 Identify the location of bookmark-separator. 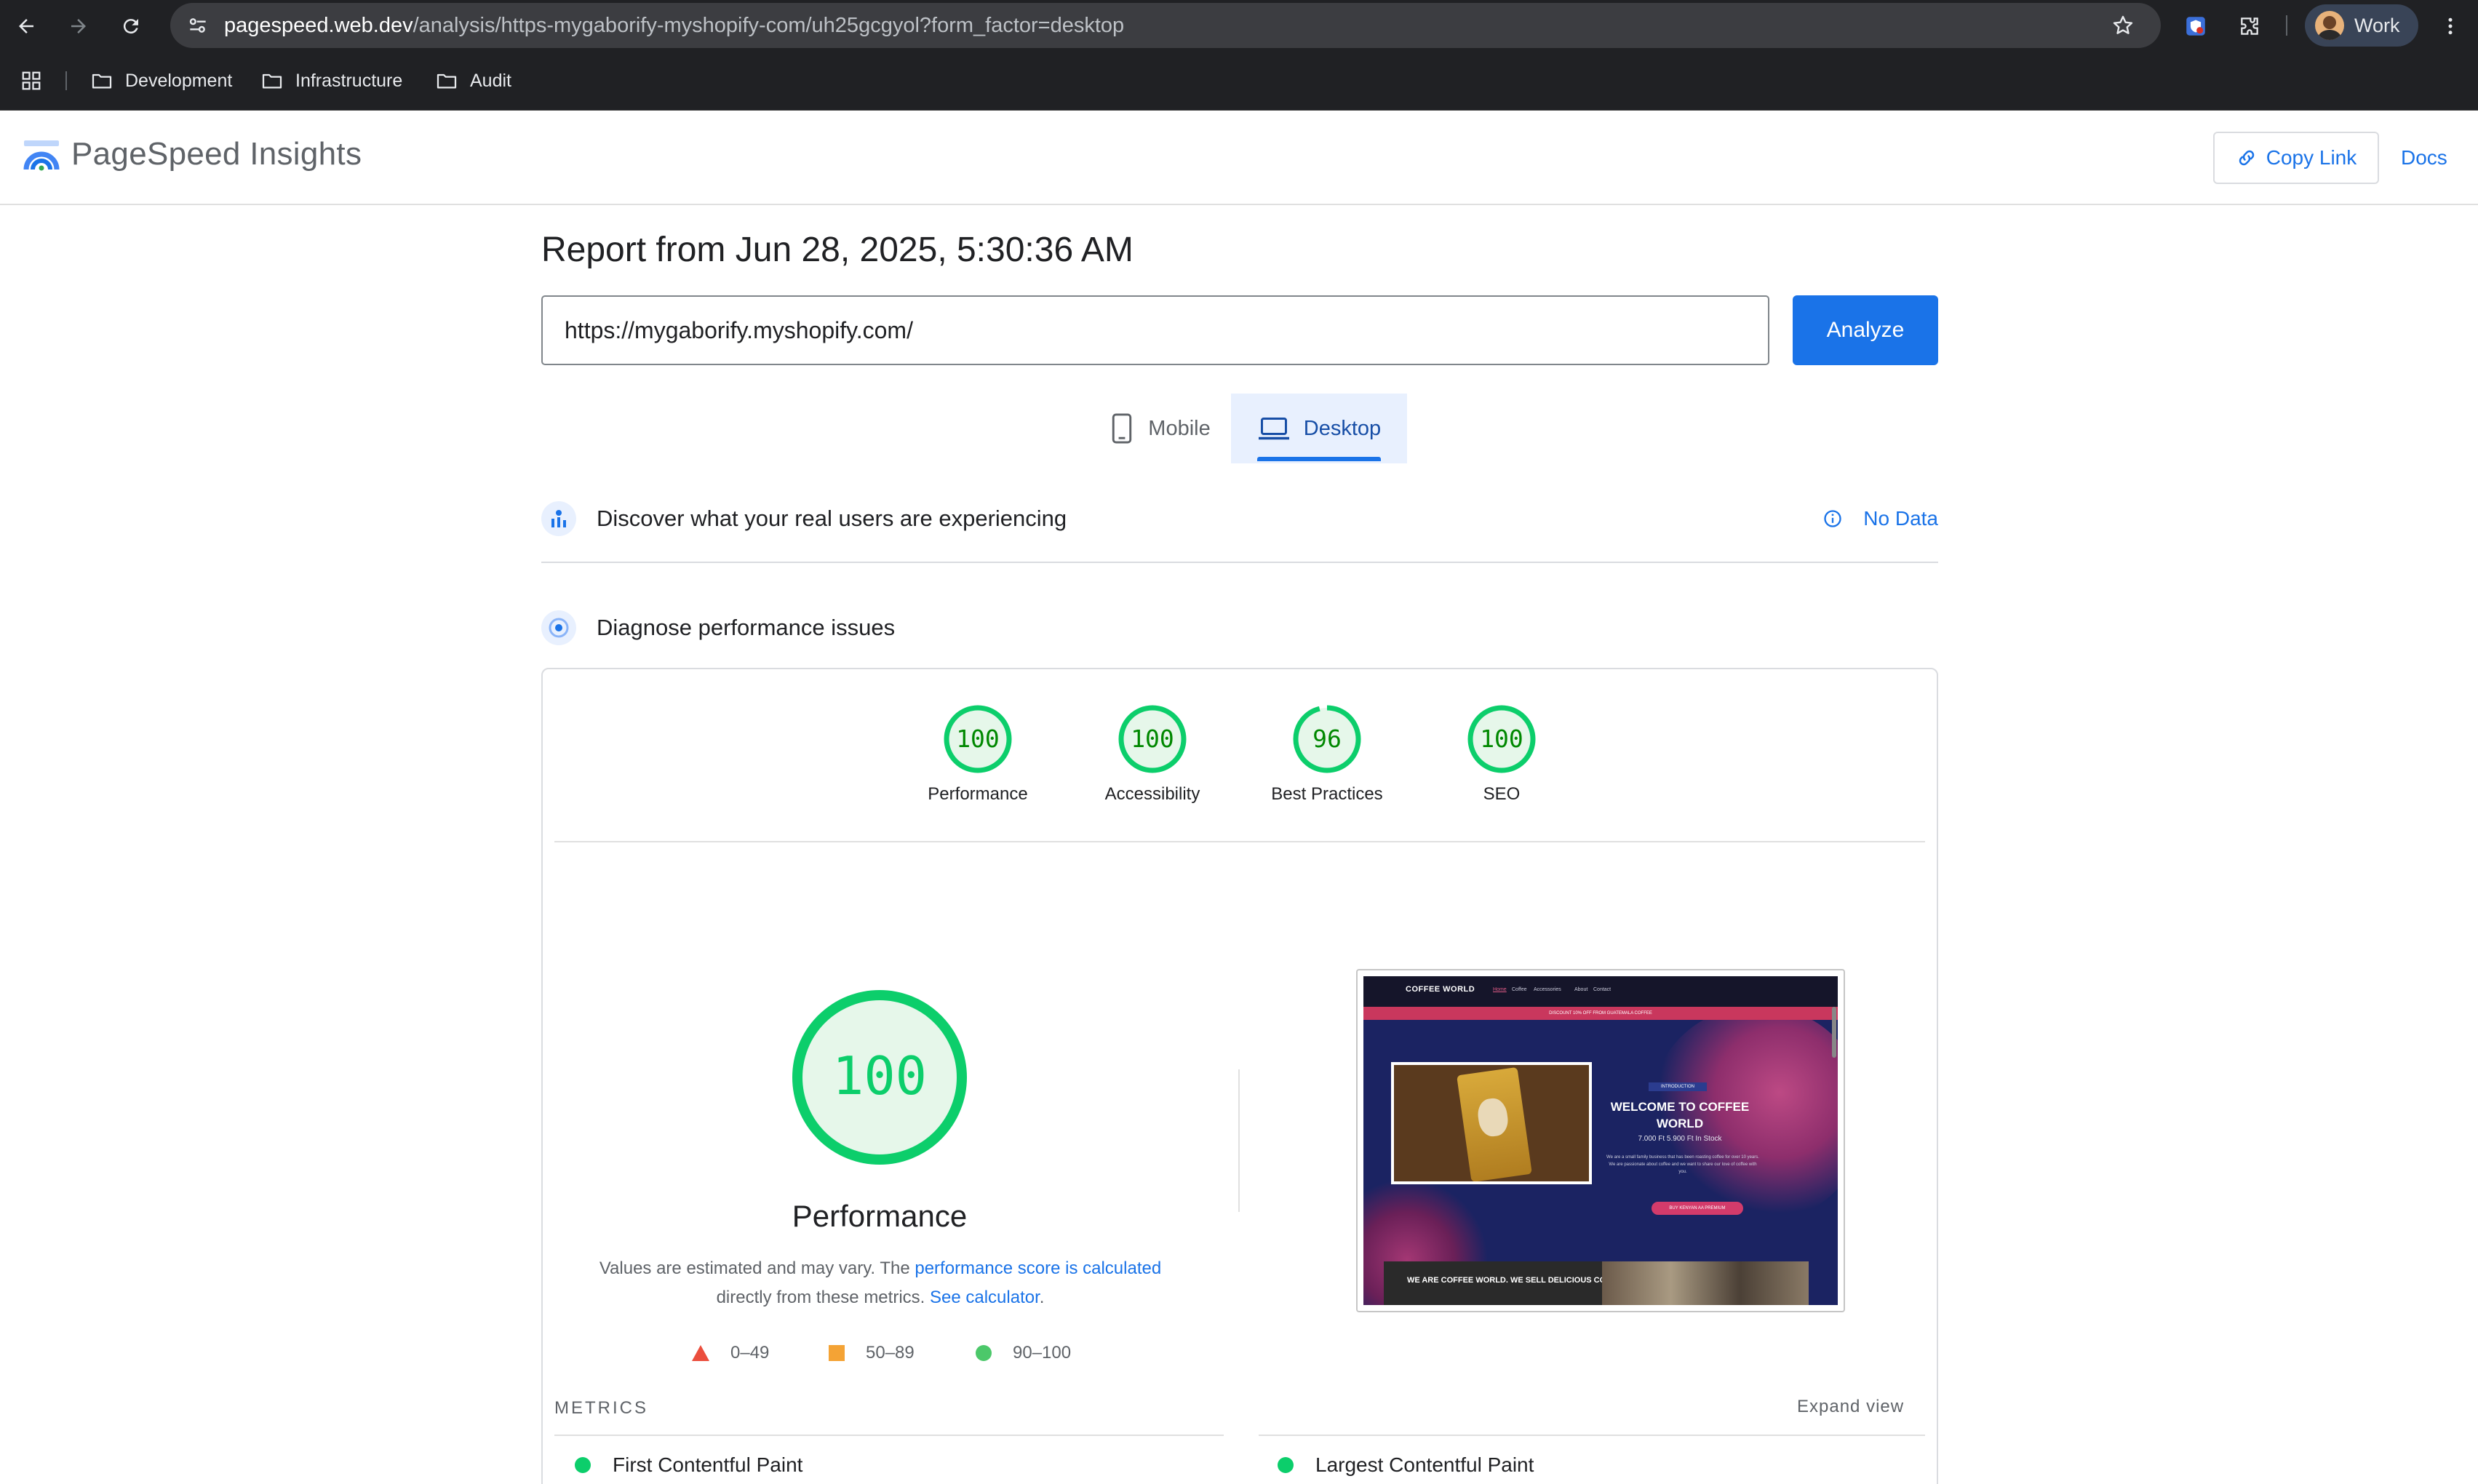
(66, 80).